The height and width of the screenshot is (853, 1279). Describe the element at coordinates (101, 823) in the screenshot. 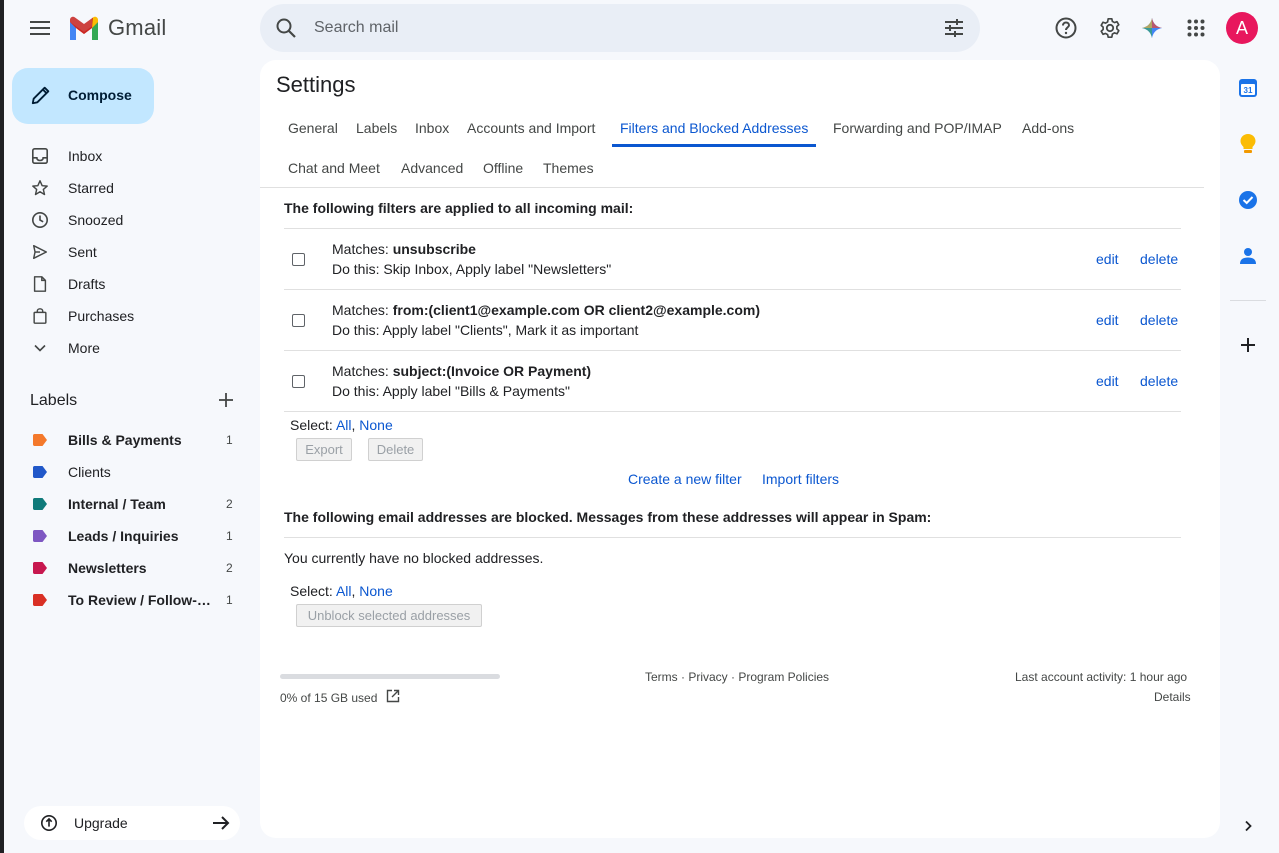

I see `upgrade-label: Upgrade` at that location.